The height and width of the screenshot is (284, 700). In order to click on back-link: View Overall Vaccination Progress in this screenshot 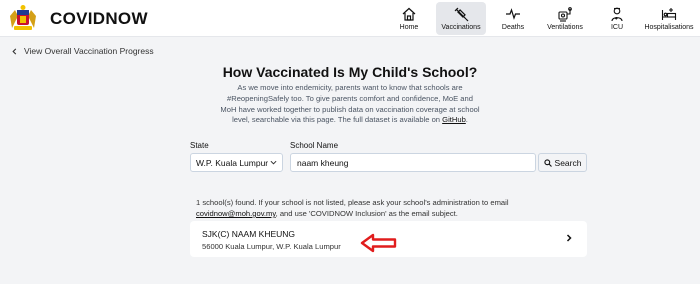, I will do `click(82, 51)`.